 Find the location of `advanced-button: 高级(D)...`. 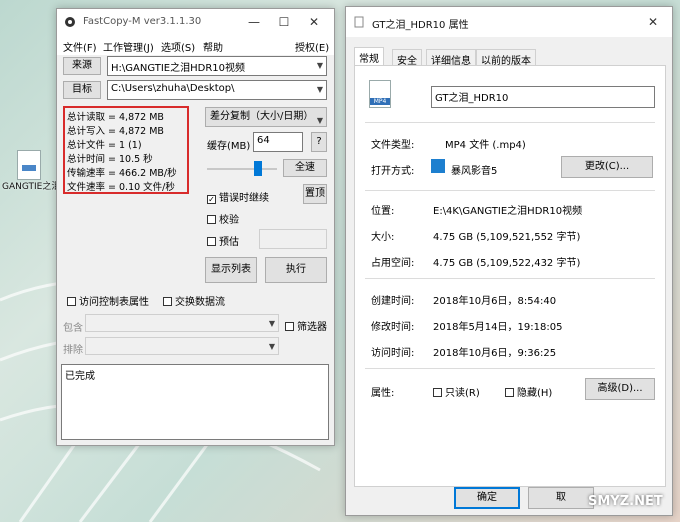

advanced-button: 高级(D)... is located at coordinates (620, 389).